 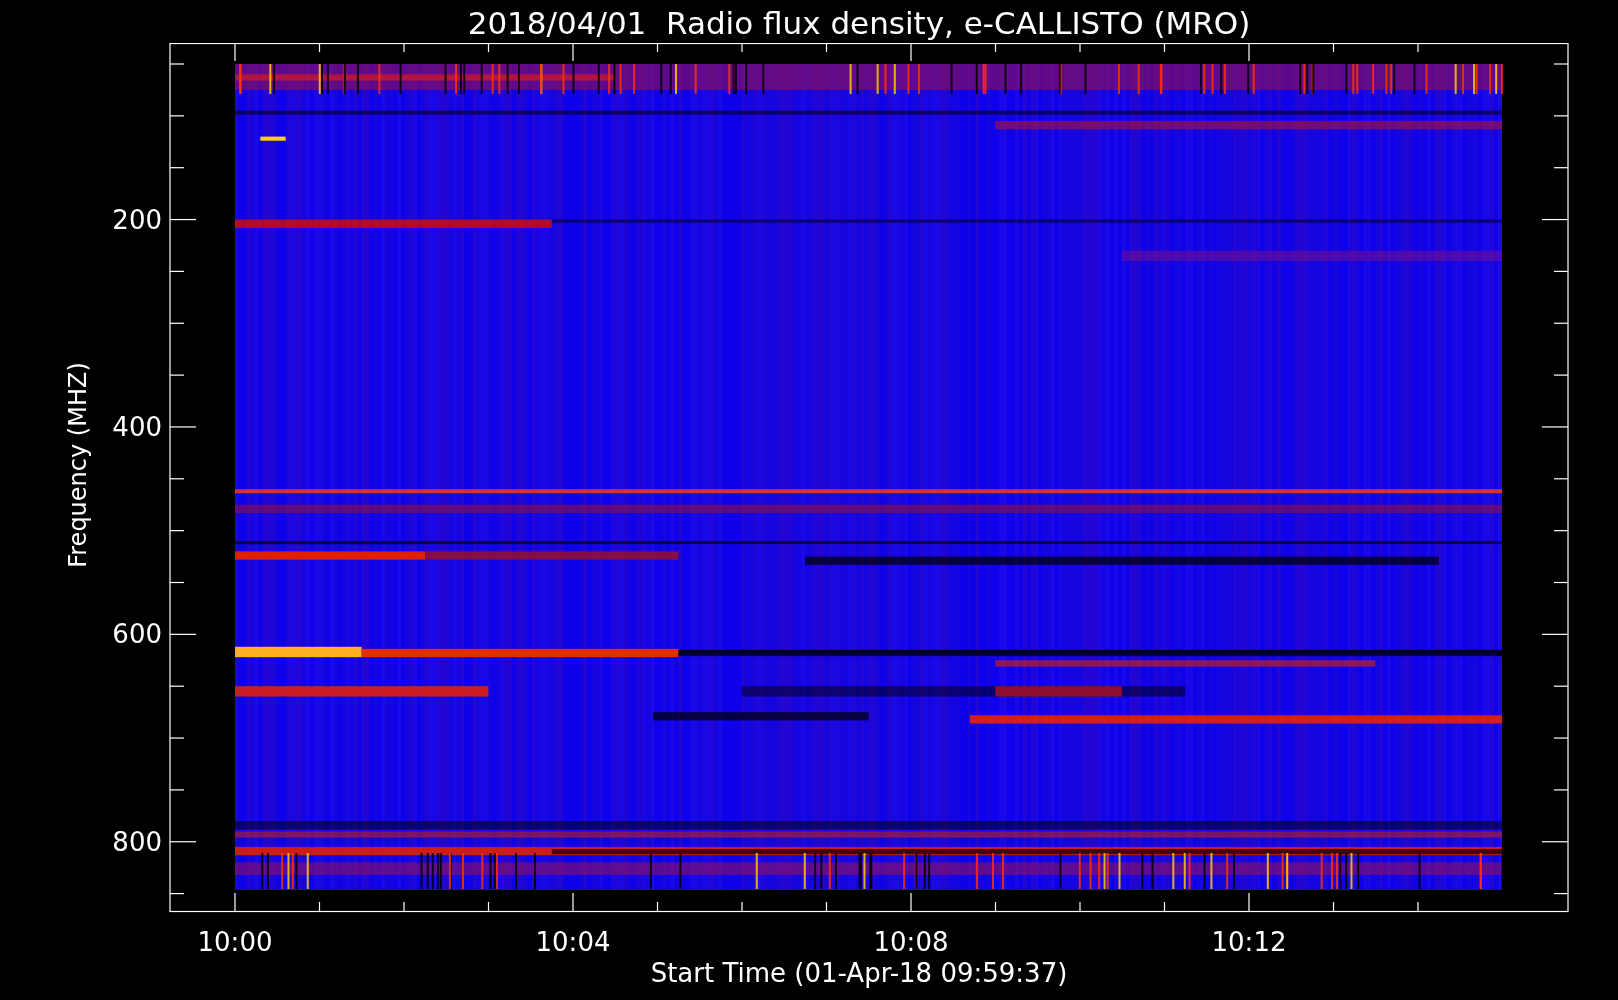 I want to click on x-tick-label: 10:04, so click(x=573, y=942).